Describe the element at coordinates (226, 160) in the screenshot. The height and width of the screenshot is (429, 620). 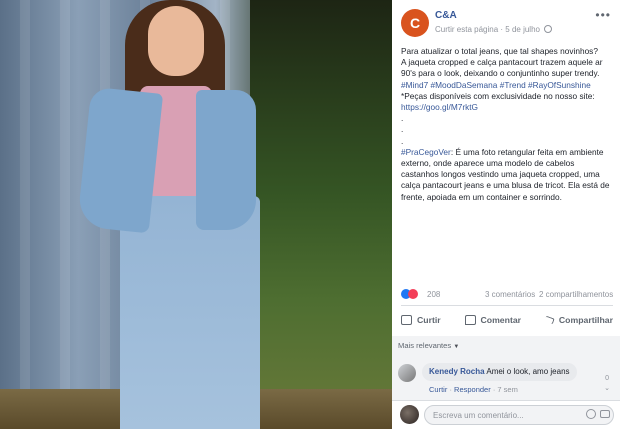
I see `model-jacket-right` at that location.